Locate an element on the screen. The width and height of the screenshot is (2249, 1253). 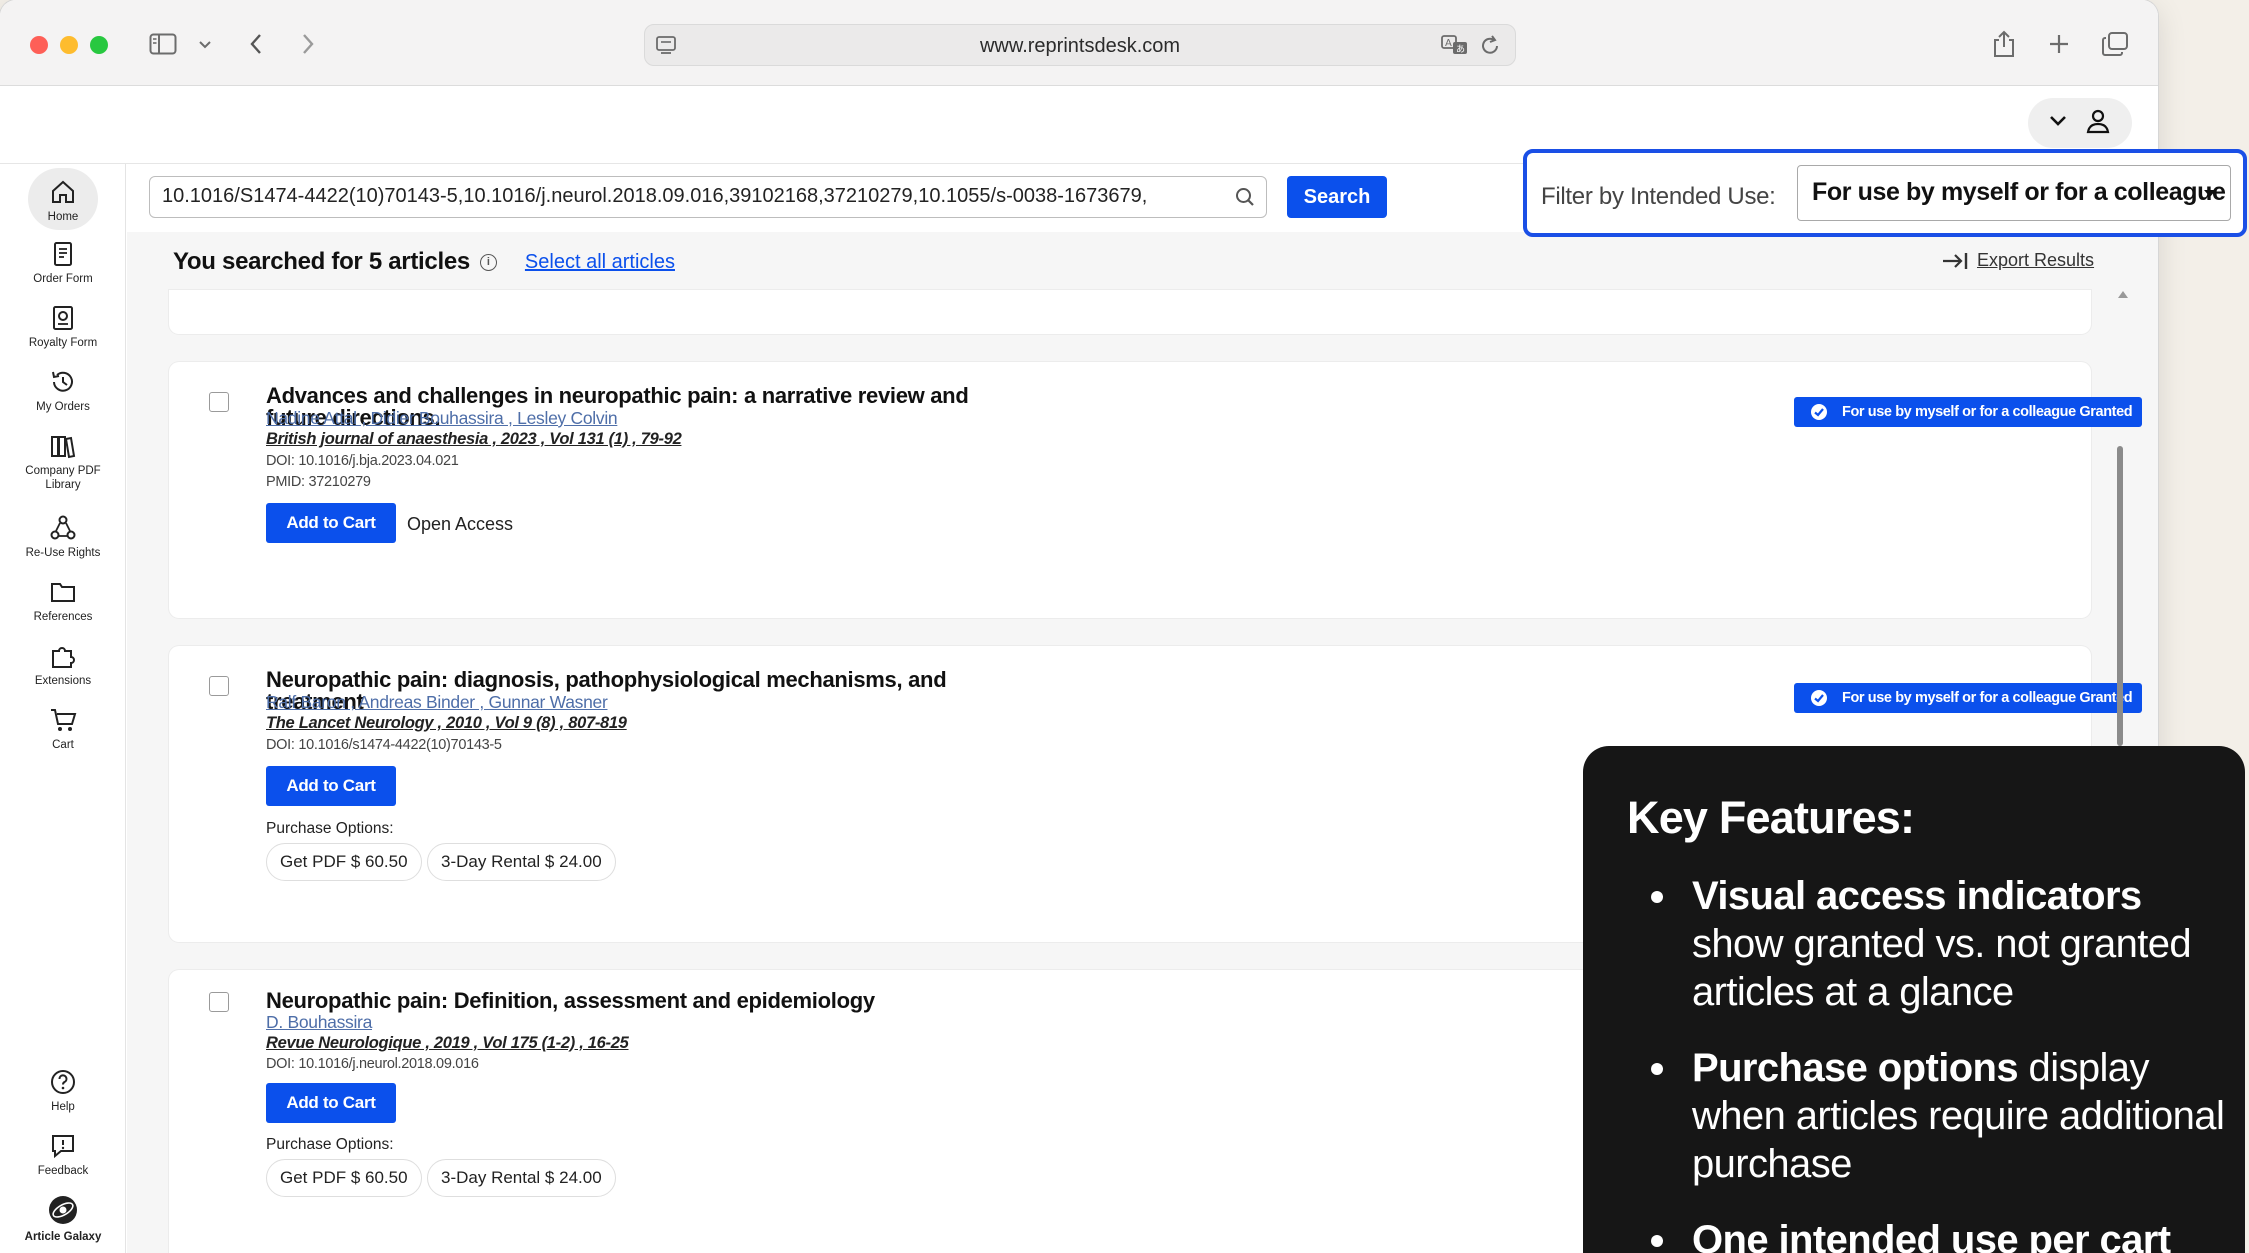
search-icon is located at coordinates (1245, 199).